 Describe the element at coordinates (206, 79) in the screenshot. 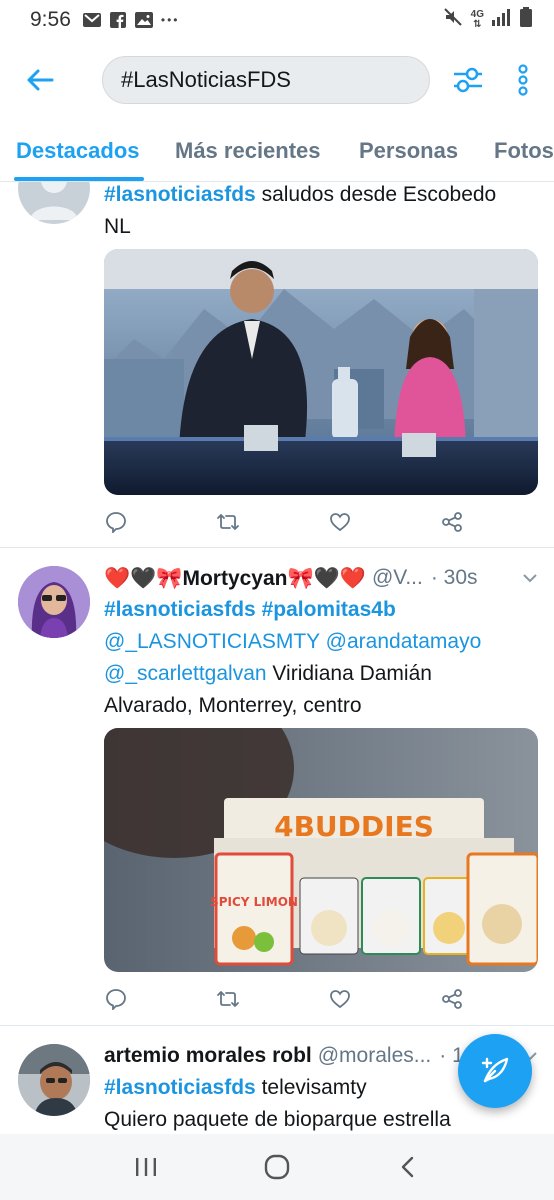

I see `search-query-text: #LasNoticiasFDS` at that location.